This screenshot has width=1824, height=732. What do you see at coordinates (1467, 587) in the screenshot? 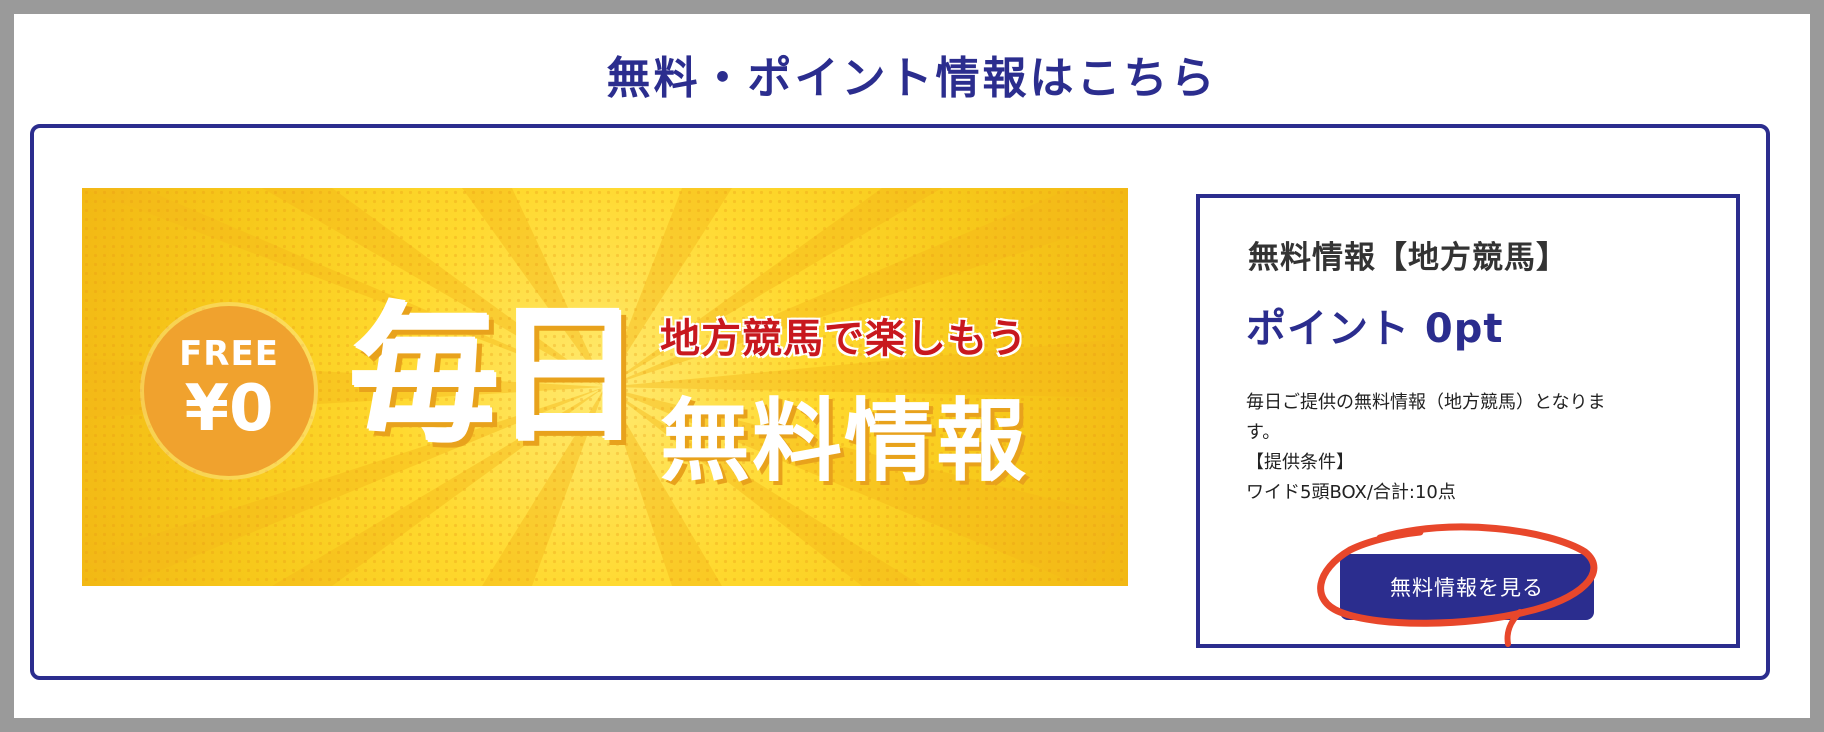
I see `view-free-info-button: 無料情報を見る` at bounding box center [1467, 587].